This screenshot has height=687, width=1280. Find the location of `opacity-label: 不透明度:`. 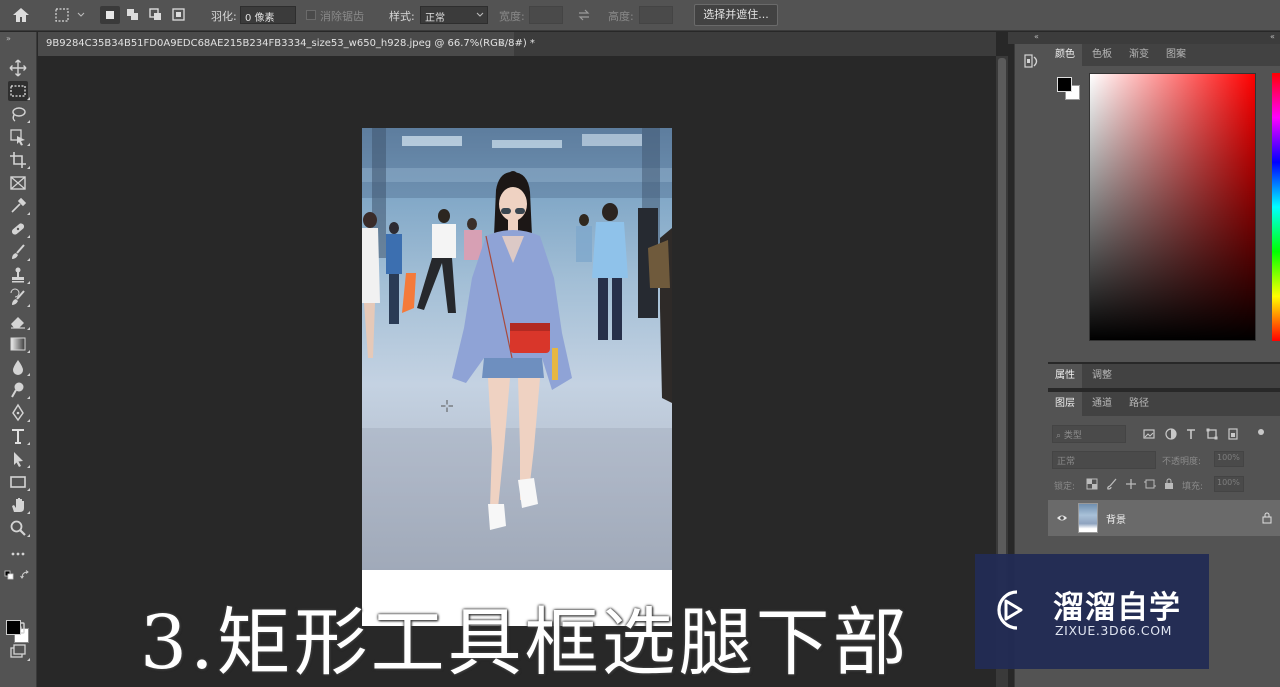

opacity-label: 不透明度: is located at coordinates (1182, 462).